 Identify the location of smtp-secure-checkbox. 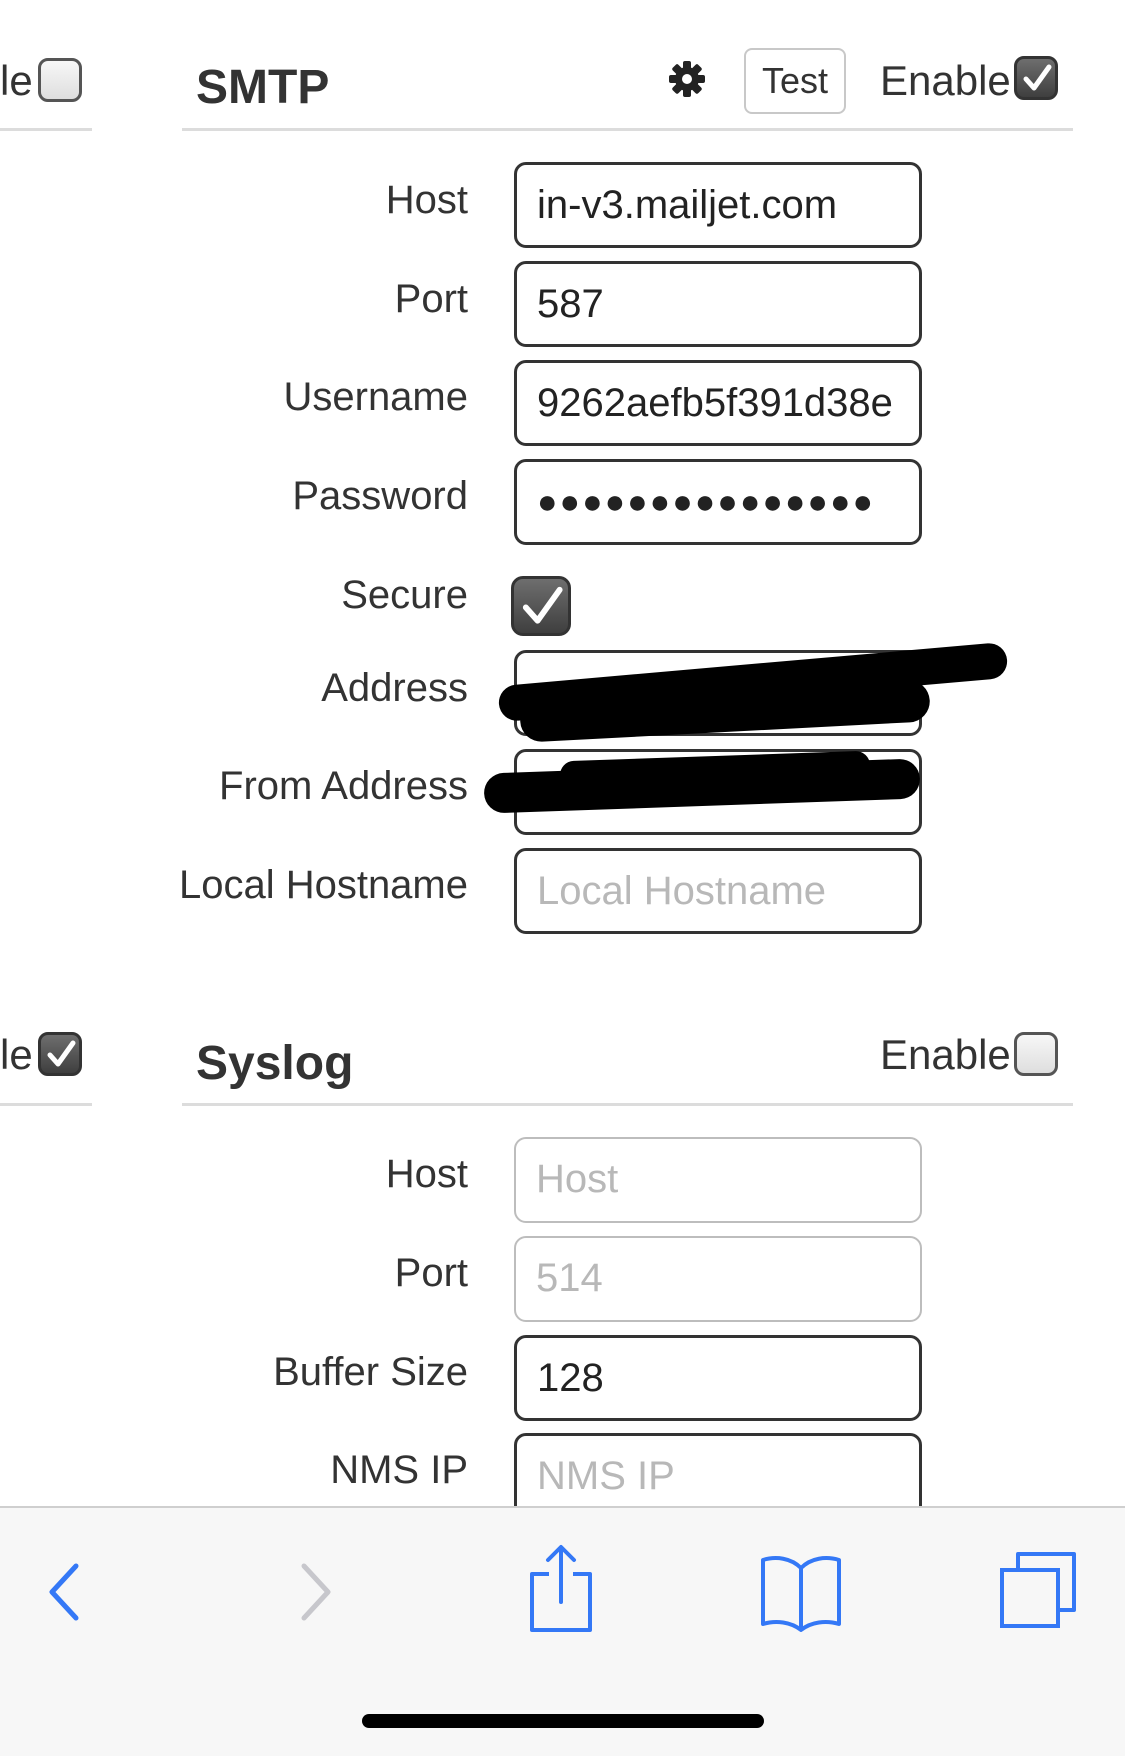
(541, 606).